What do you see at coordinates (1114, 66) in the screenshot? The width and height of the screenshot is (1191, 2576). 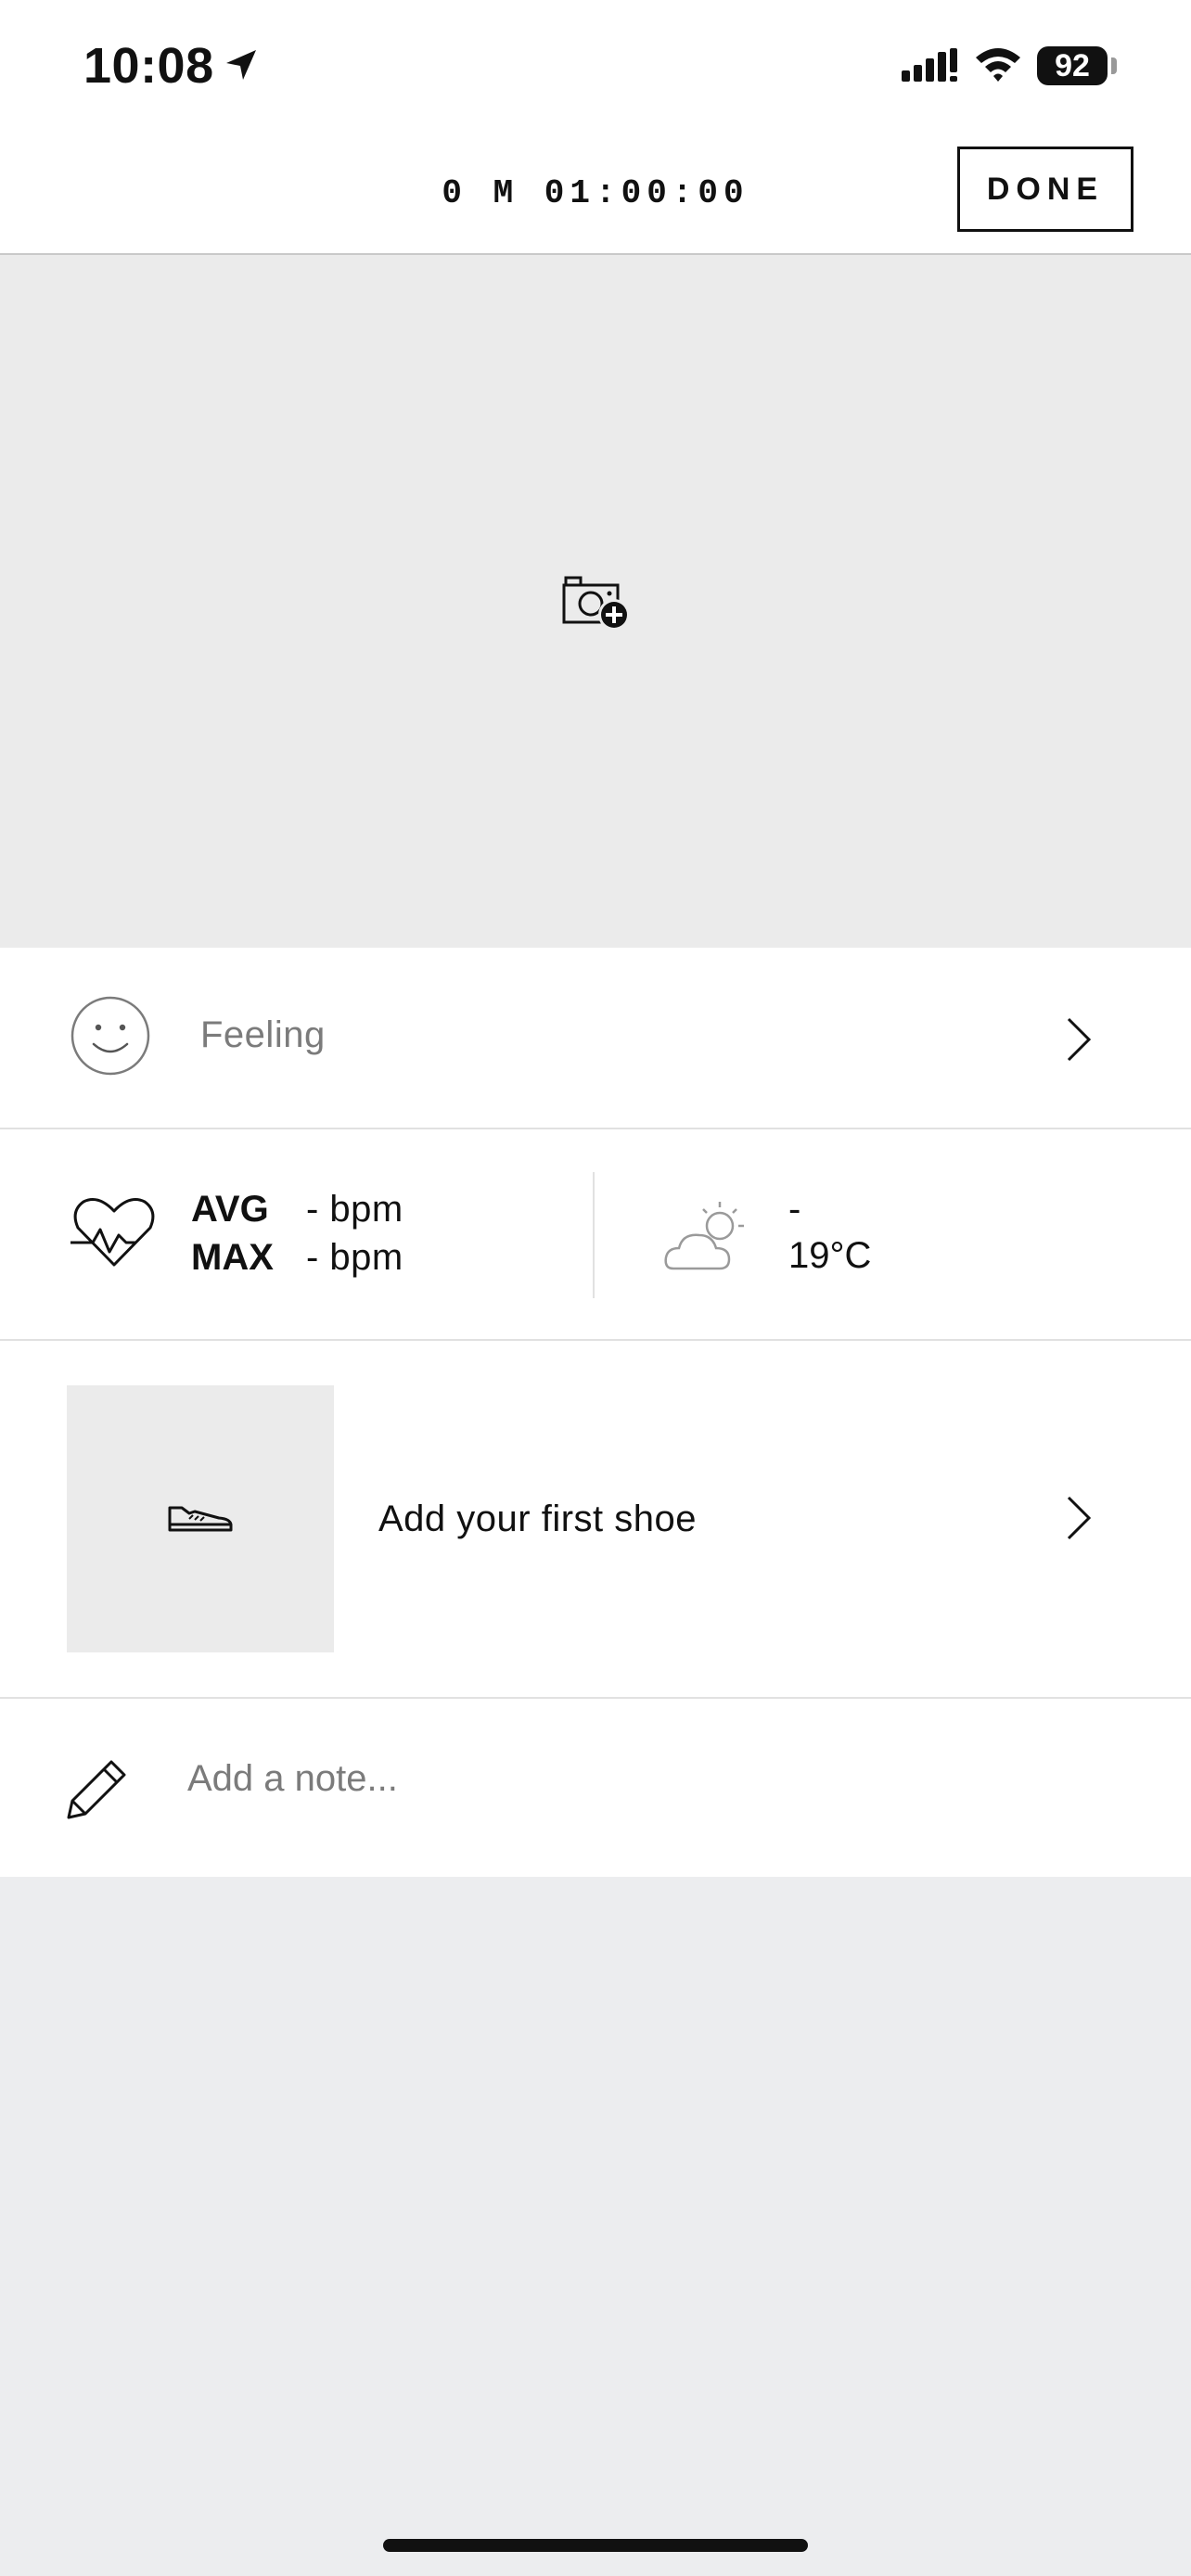 I see `battery-nub` at bounding box center [1114, 66].